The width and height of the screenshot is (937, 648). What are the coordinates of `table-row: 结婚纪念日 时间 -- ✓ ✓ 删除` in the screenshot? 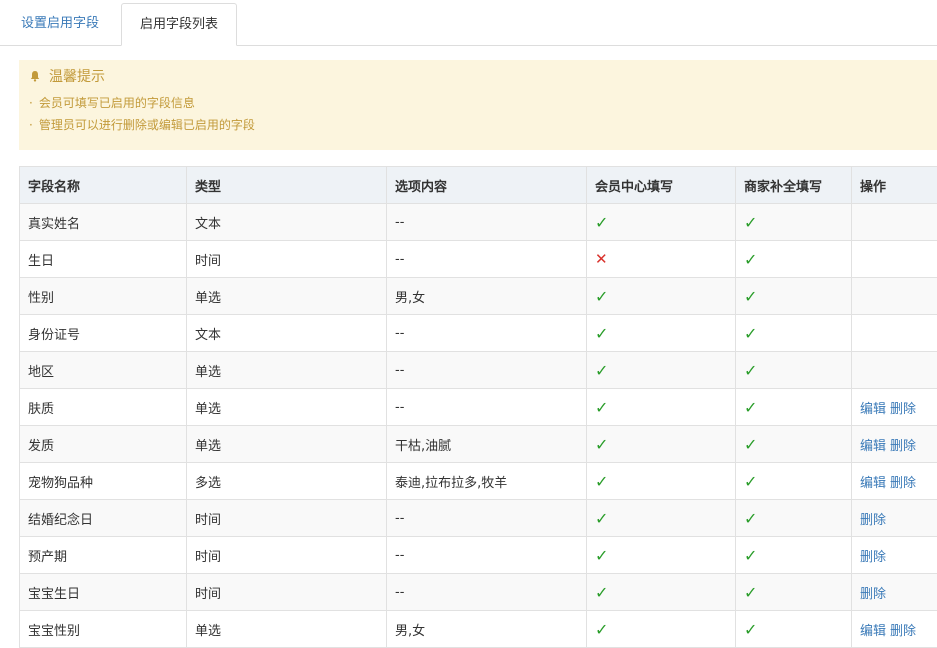 It's located at (478, 518).